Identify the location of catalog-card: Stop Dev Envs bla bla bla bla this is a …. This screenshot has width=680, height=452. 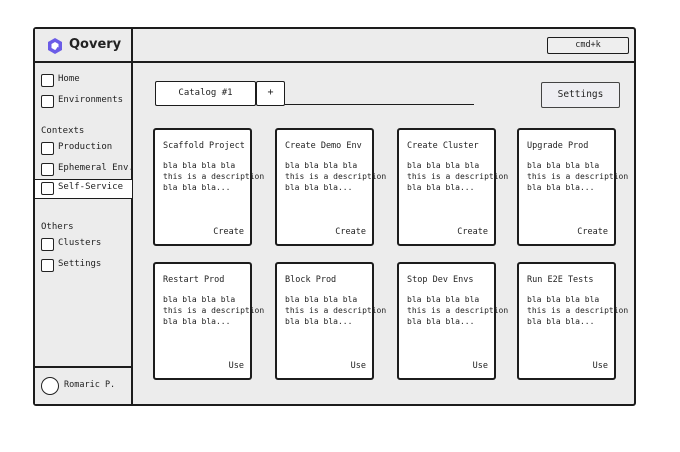
(452, 321).